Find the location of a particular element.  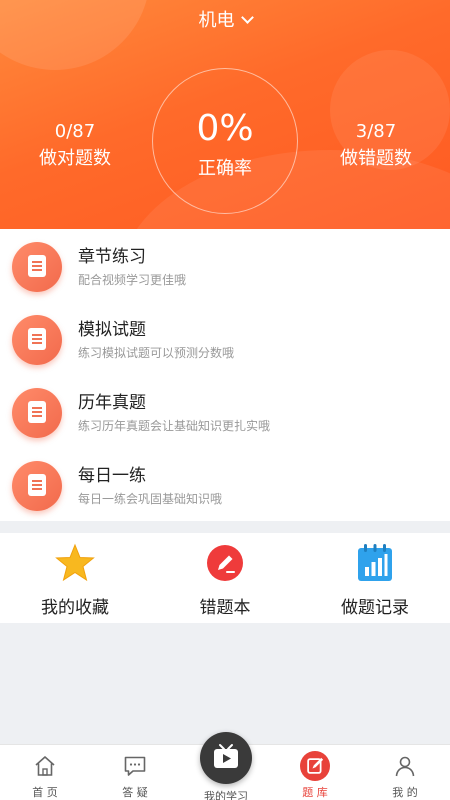

tab-me: 我 的 is located at coordinates (405, 772).